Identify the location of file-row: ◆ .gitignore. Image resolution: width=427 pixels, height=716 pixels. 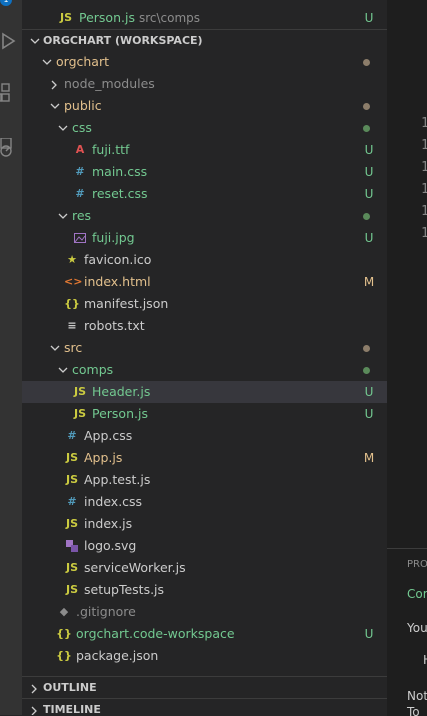
(204, 612).